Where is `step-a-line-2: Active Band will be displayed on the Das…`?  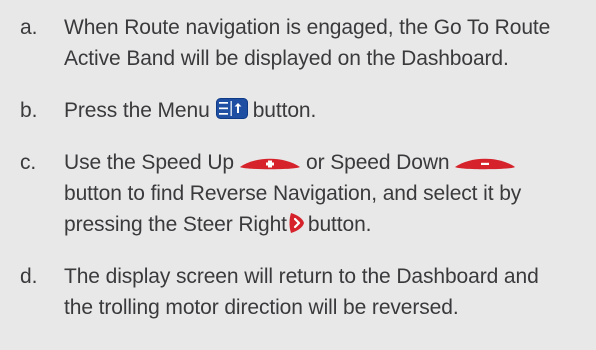 step-a-line-2: Active Band will be displayed on the Das… is located at coordinates (286, 58).